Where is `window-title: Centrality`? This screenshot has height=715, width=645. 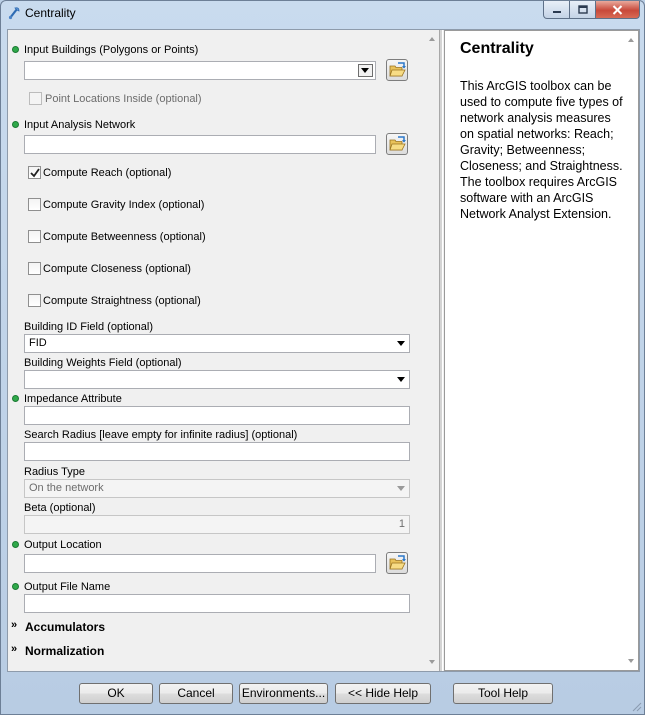 window-title: Centrality is located at coordinates (50, 13).